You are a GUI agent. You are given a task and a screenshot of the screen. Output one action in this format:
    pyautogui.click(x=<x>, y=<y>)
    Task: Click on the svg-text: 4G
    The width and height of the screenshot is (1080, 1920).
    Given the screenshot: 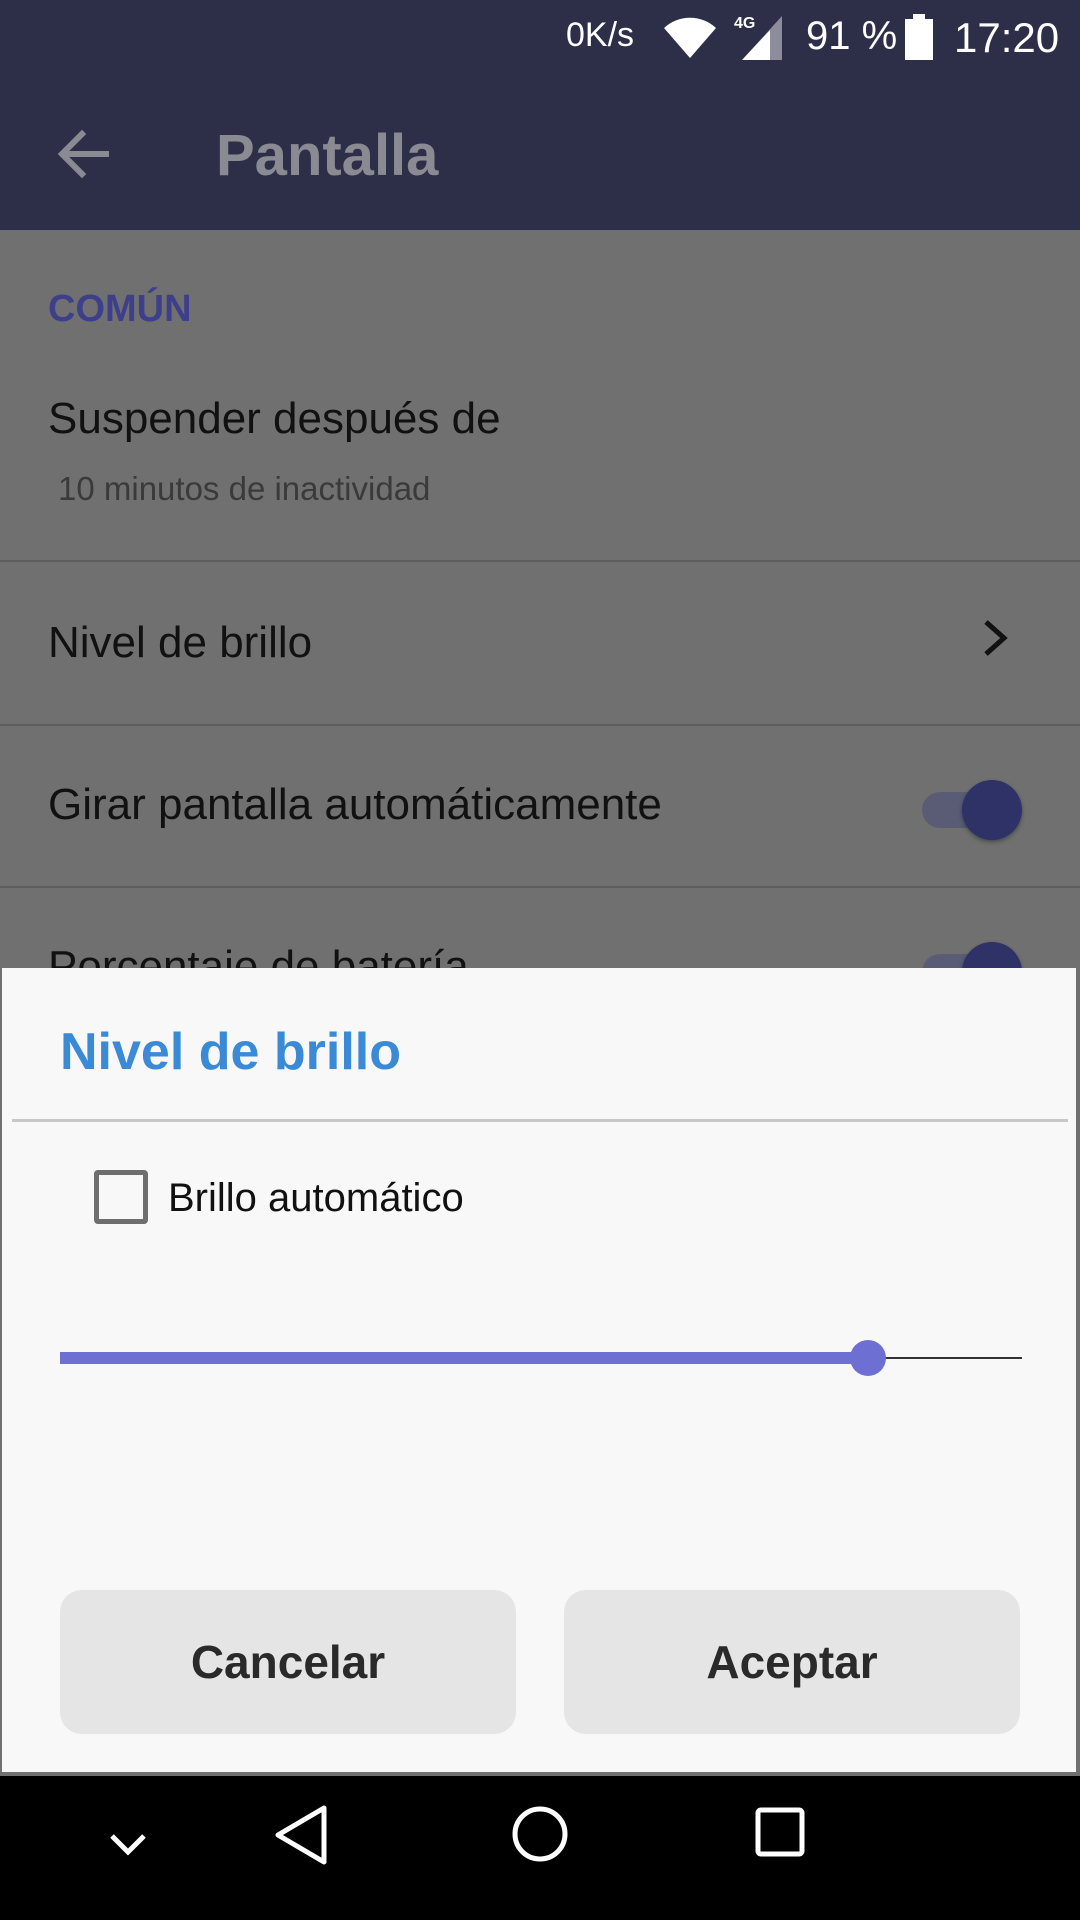 What is the action you would take?
    pyautogui.click(x=744, y=23)
    